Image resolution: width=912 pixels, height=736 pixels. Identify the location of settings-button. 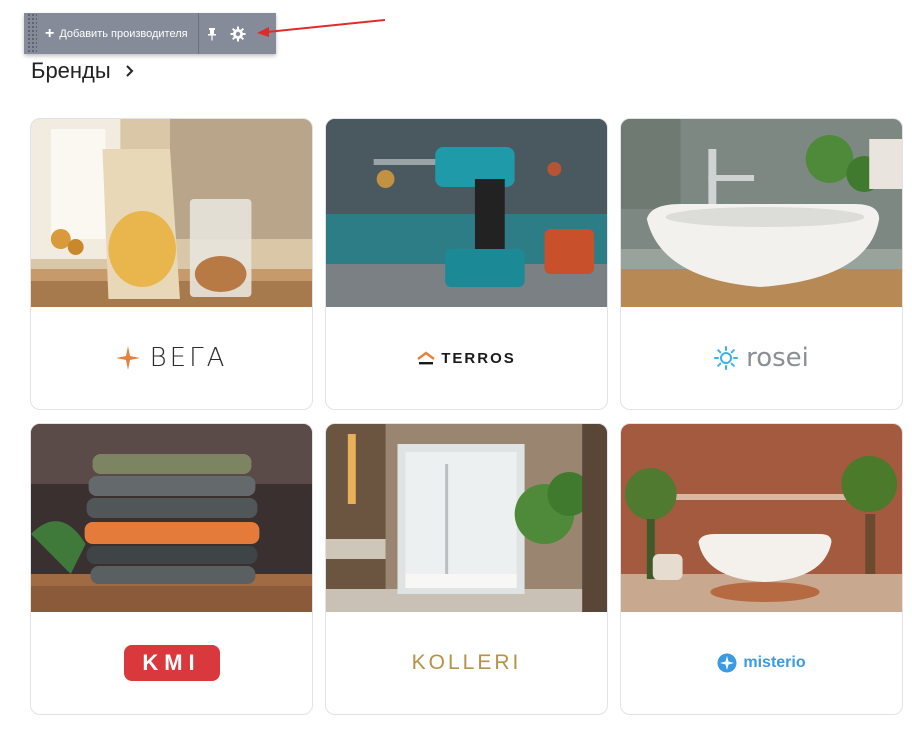
(238, 33).